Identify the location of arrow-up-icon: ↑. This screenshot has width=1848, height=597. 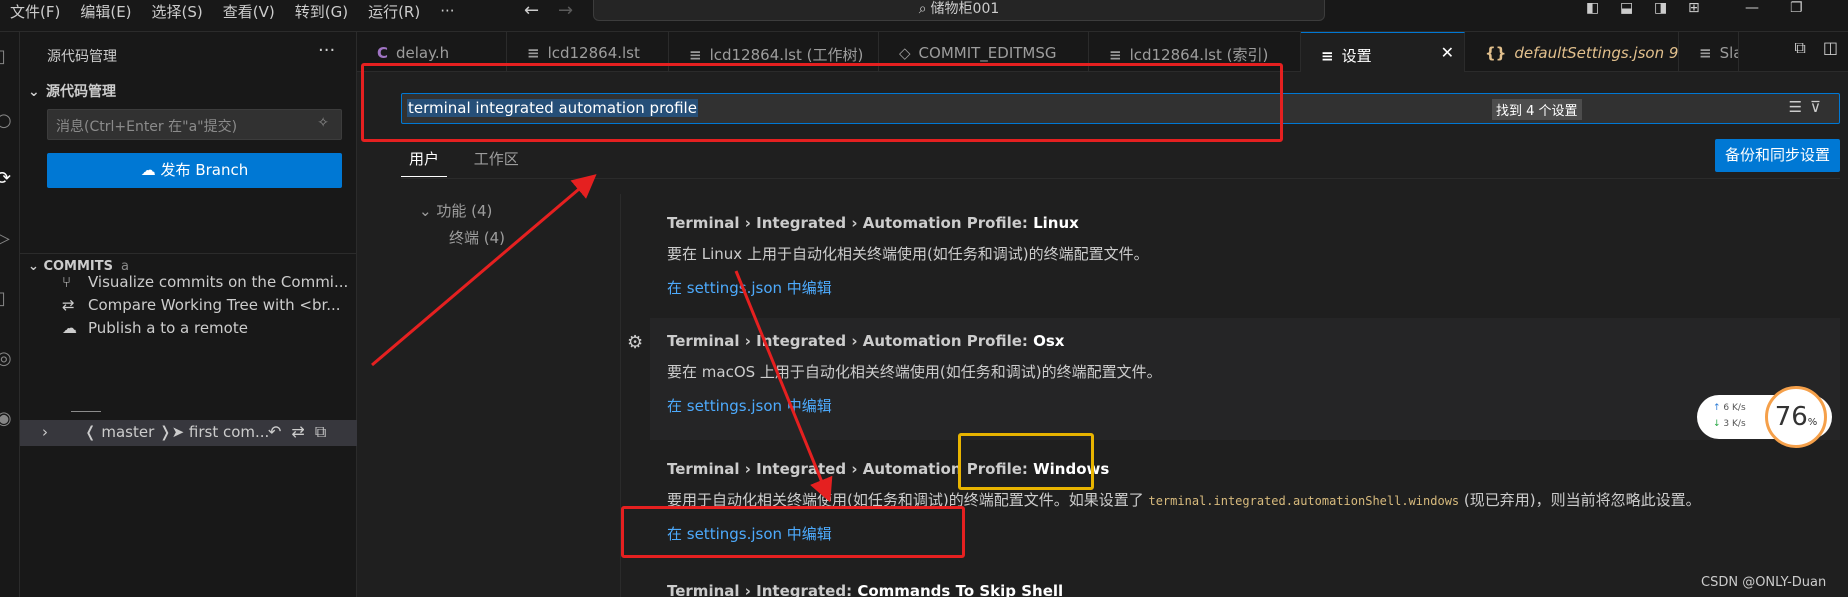
(1717, 408).